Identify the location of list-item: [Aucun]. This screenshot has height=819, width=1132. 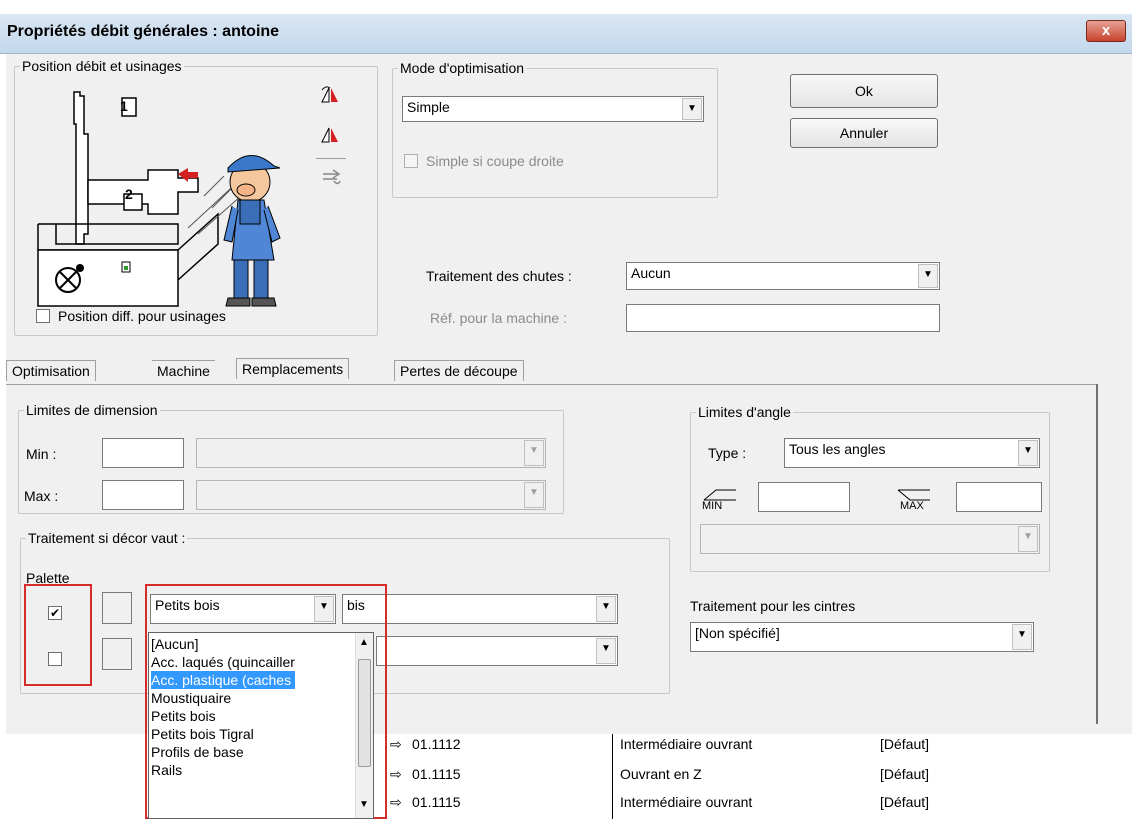
(174, 644).